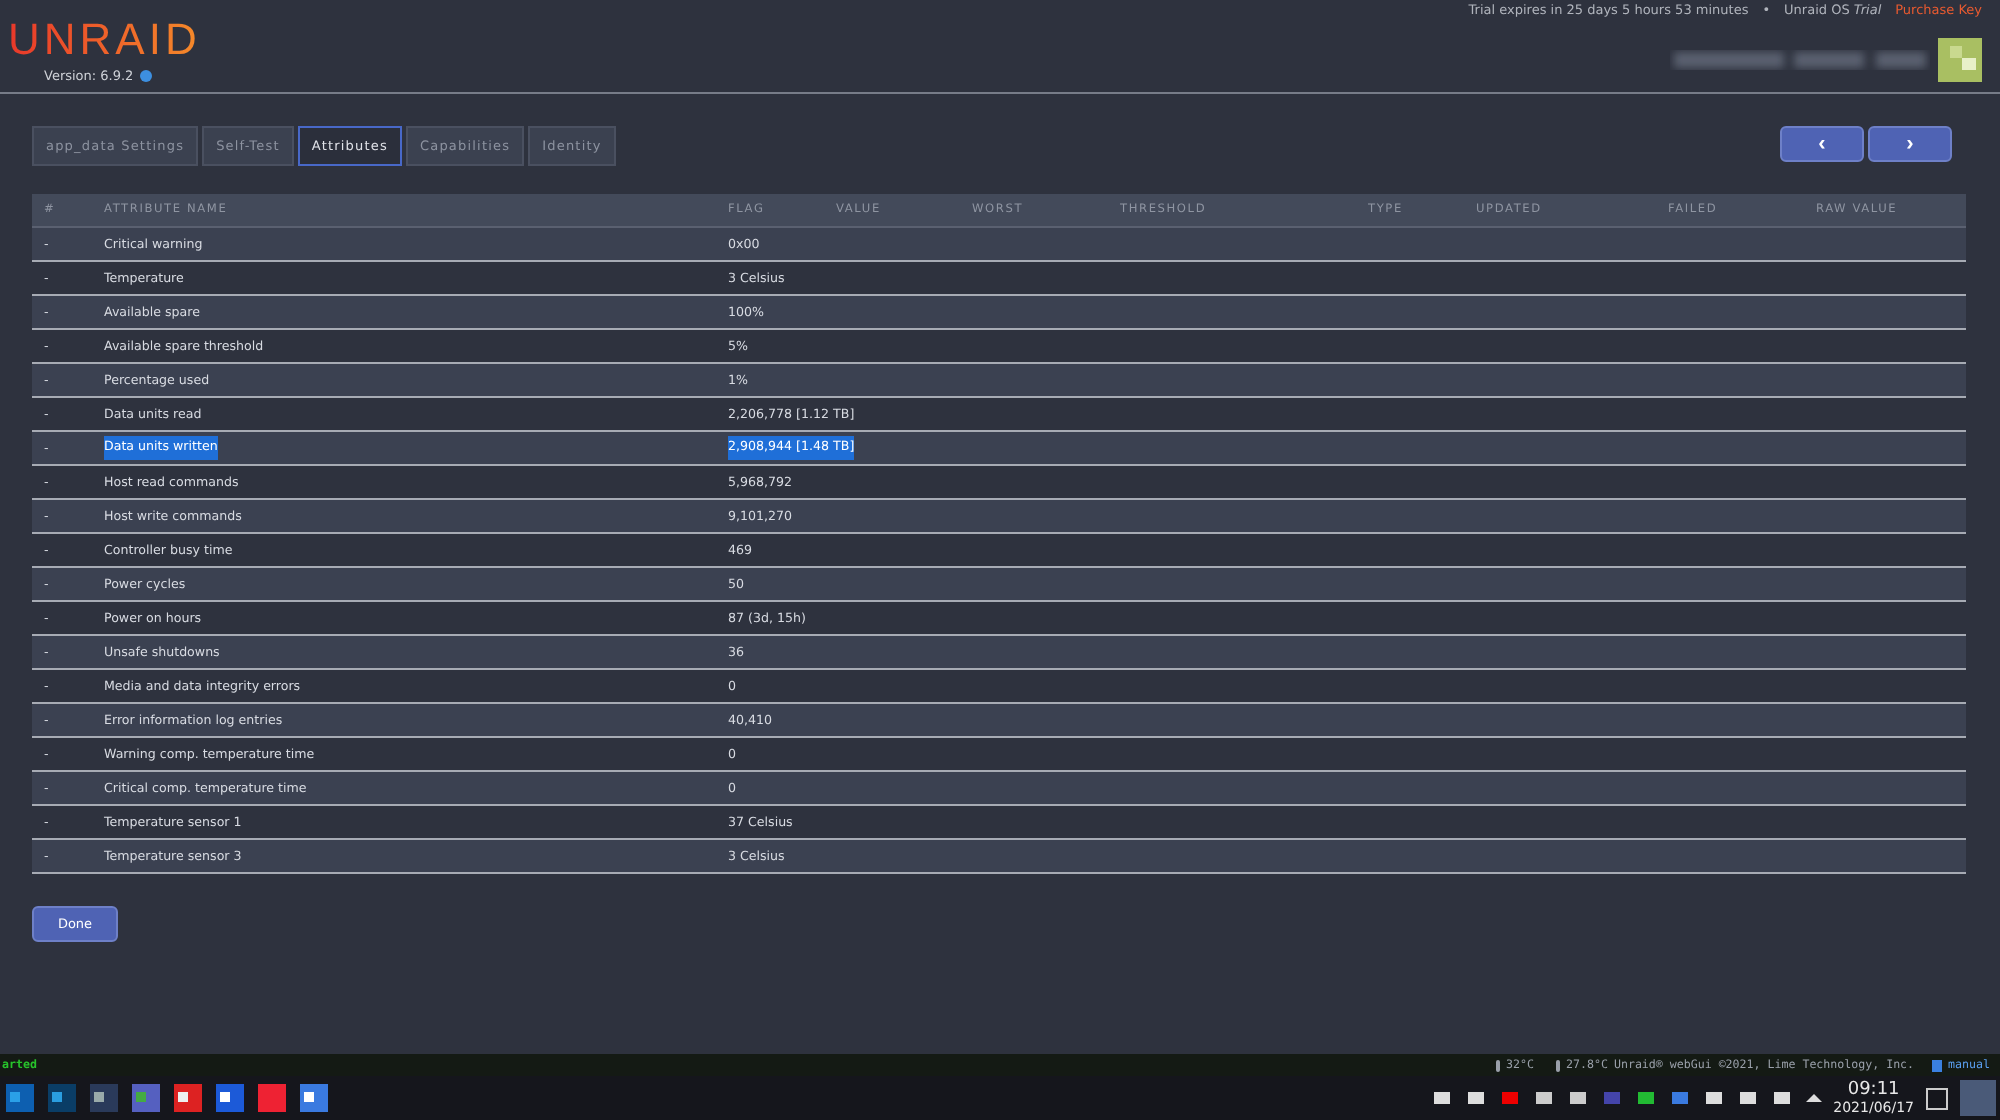 The height and width of the screenshot is (1120, 2000). I want to click on next-button: ›, so click(1910, 144).